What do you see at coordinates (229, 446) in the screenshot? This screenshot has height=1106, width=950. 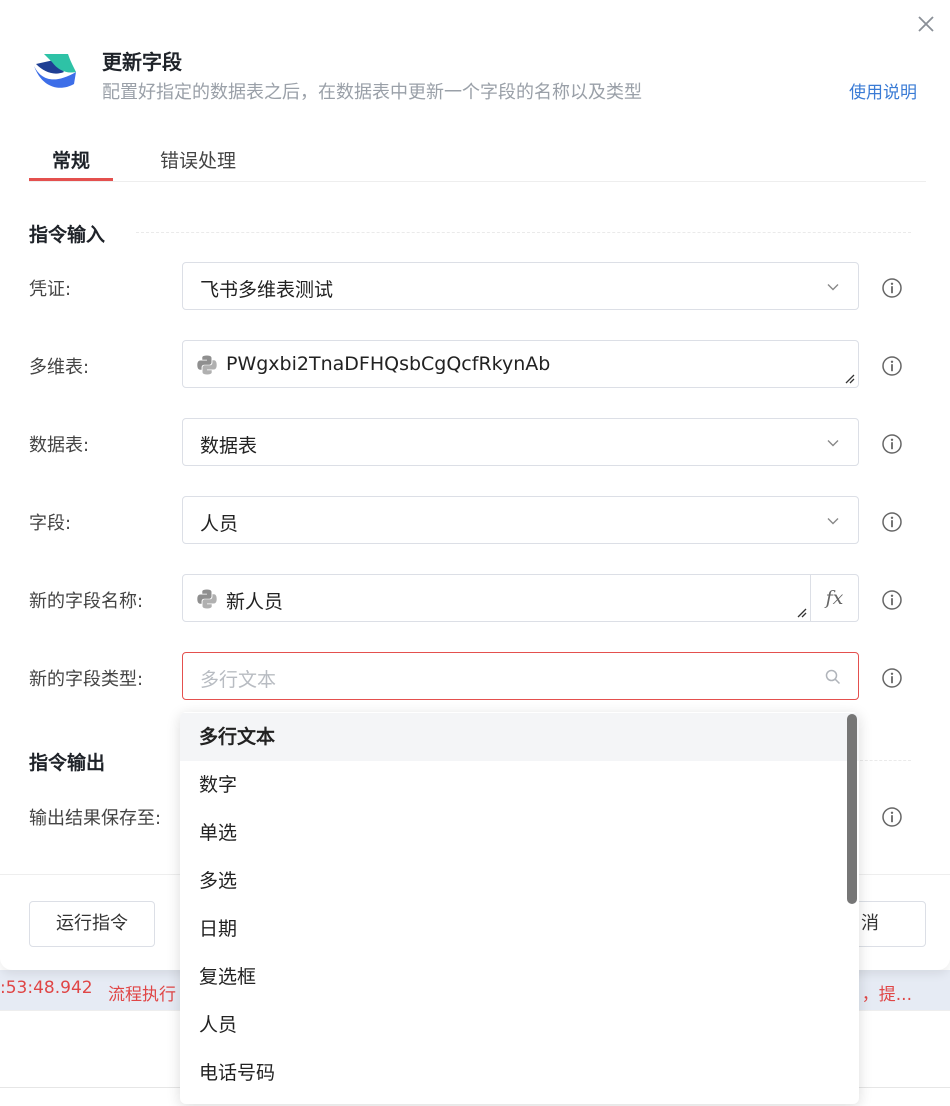 I see `table-value: 数据表` at bounding box center [229, 446].